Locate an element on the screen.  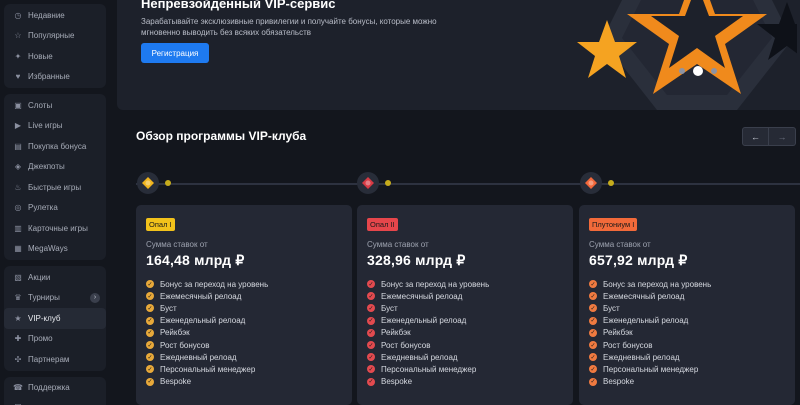
perk-item: ✓ Рейкбэк is located at coordinates (687, 333).